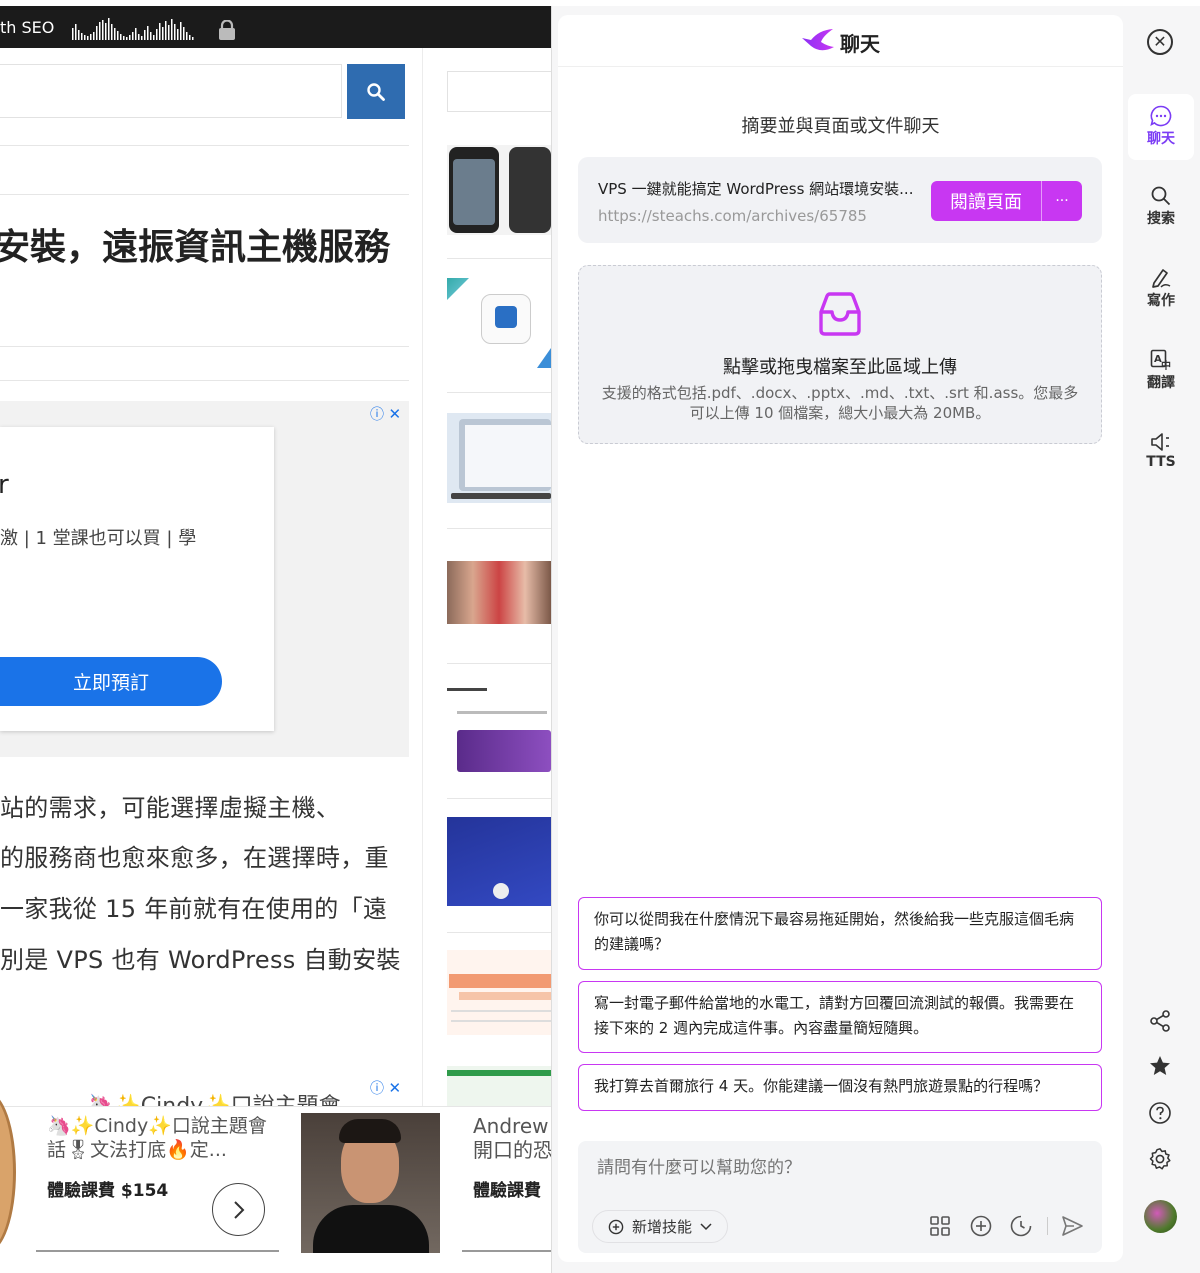 The image size is (1200, 1273). I want to click on plus-circle-icon, so click(616, 1226).